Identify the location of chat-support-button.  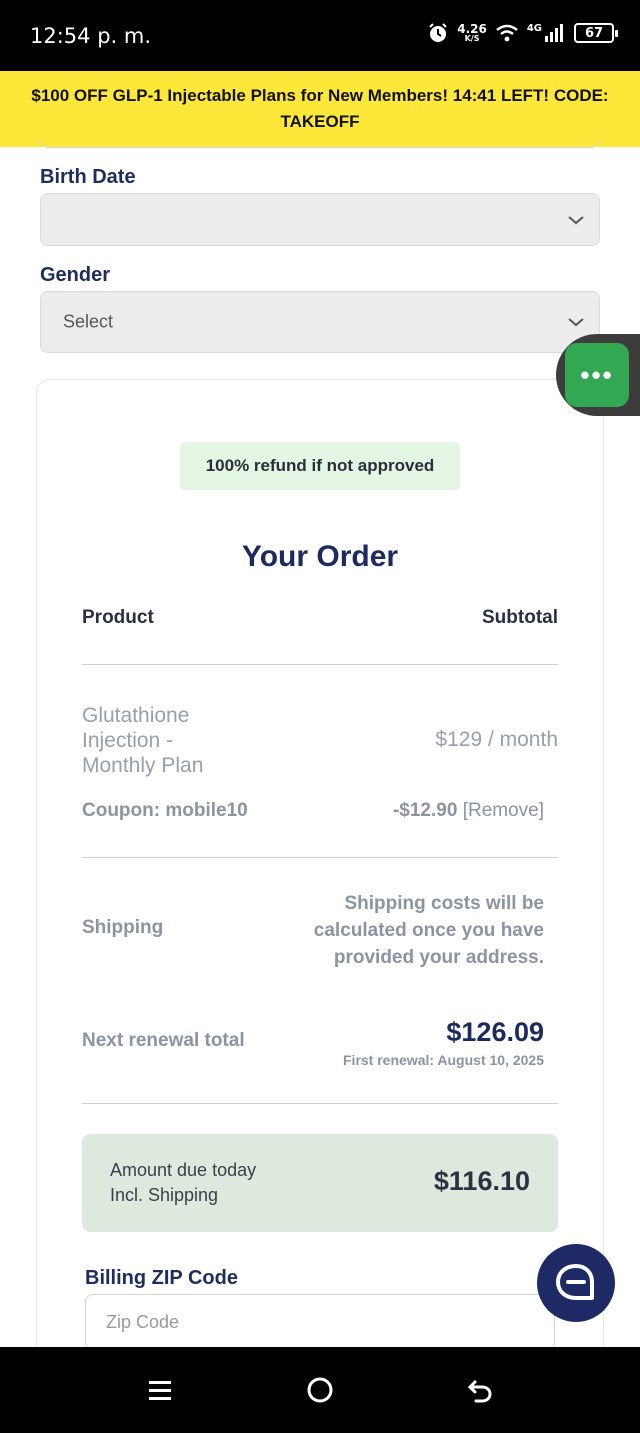
(576, 1283).